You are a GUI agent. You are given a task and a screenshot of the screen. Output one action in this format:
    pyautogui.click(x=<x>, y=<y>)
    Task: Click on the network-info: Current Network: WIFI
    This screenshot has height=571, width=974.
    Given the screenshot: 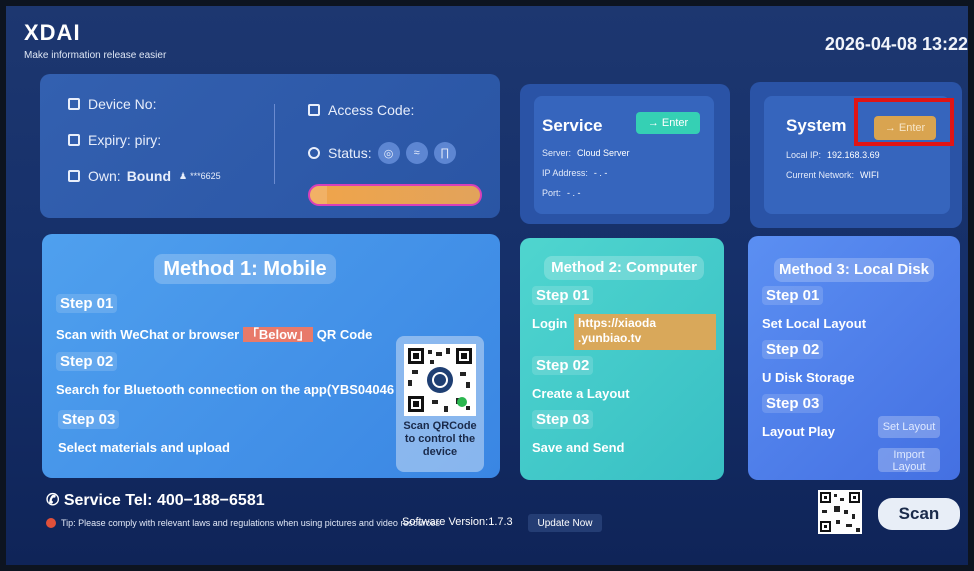 What is the action you would take?
    pyautogui.click(x=832, y=175)
    